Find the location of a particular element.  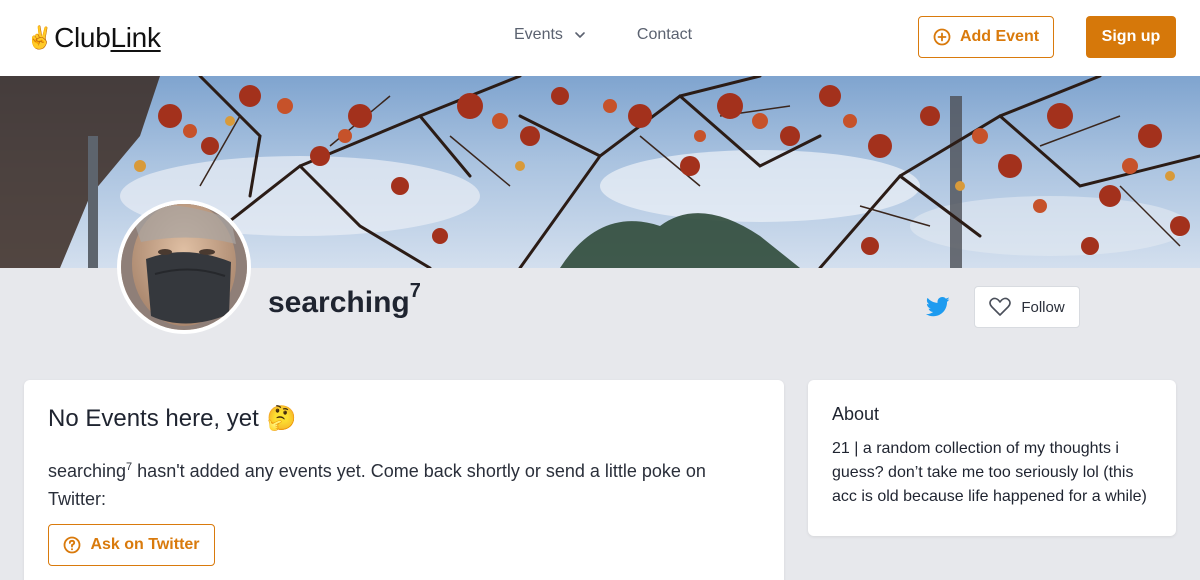

nav-contact-link: Contact is located at coordinates (664, 35).